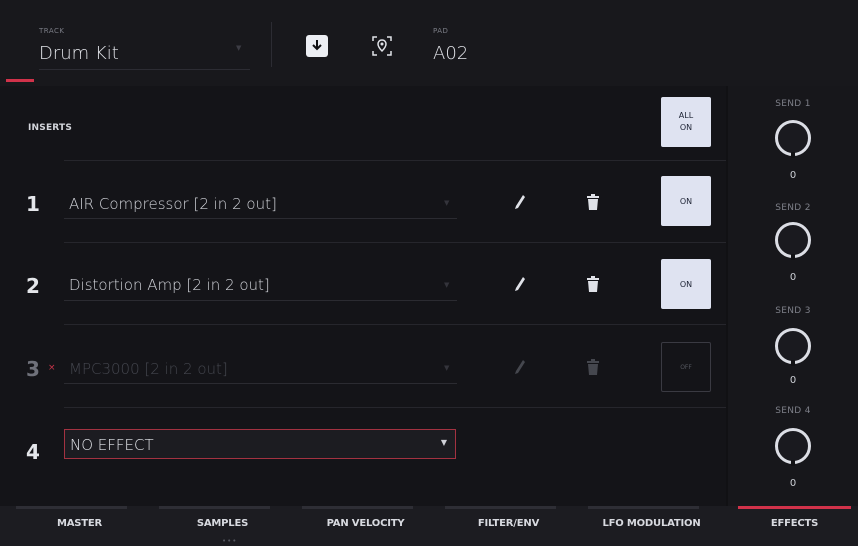  What do you see at coordinates (260, 444) in the screenshot?
I see `effect-dropdown: NO EFFECT ▼` at bounding box center [260, 444].